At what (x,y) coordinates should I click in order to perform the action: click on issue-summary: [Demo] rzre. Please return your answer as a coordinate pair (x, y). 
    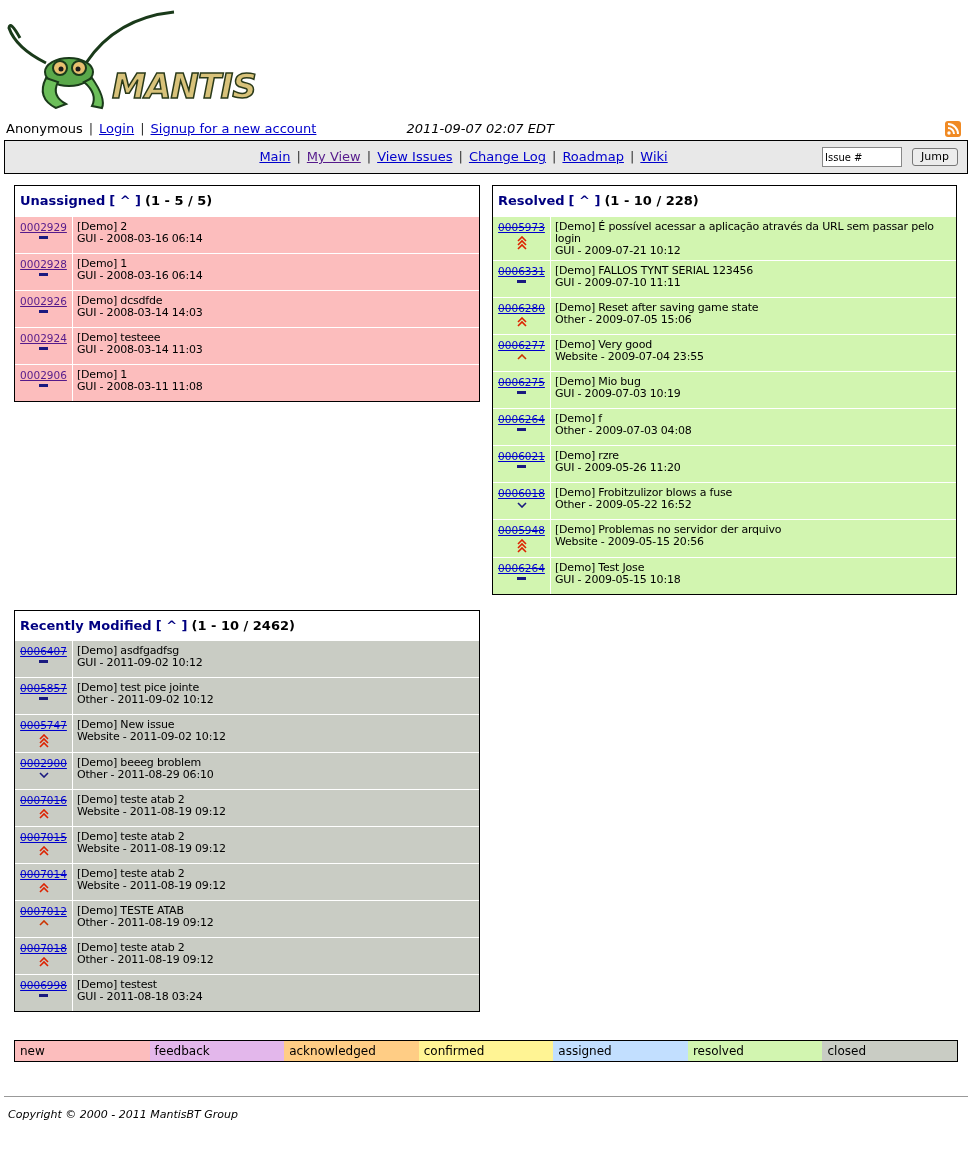
    Looking at the image, I should click on (587, 455).